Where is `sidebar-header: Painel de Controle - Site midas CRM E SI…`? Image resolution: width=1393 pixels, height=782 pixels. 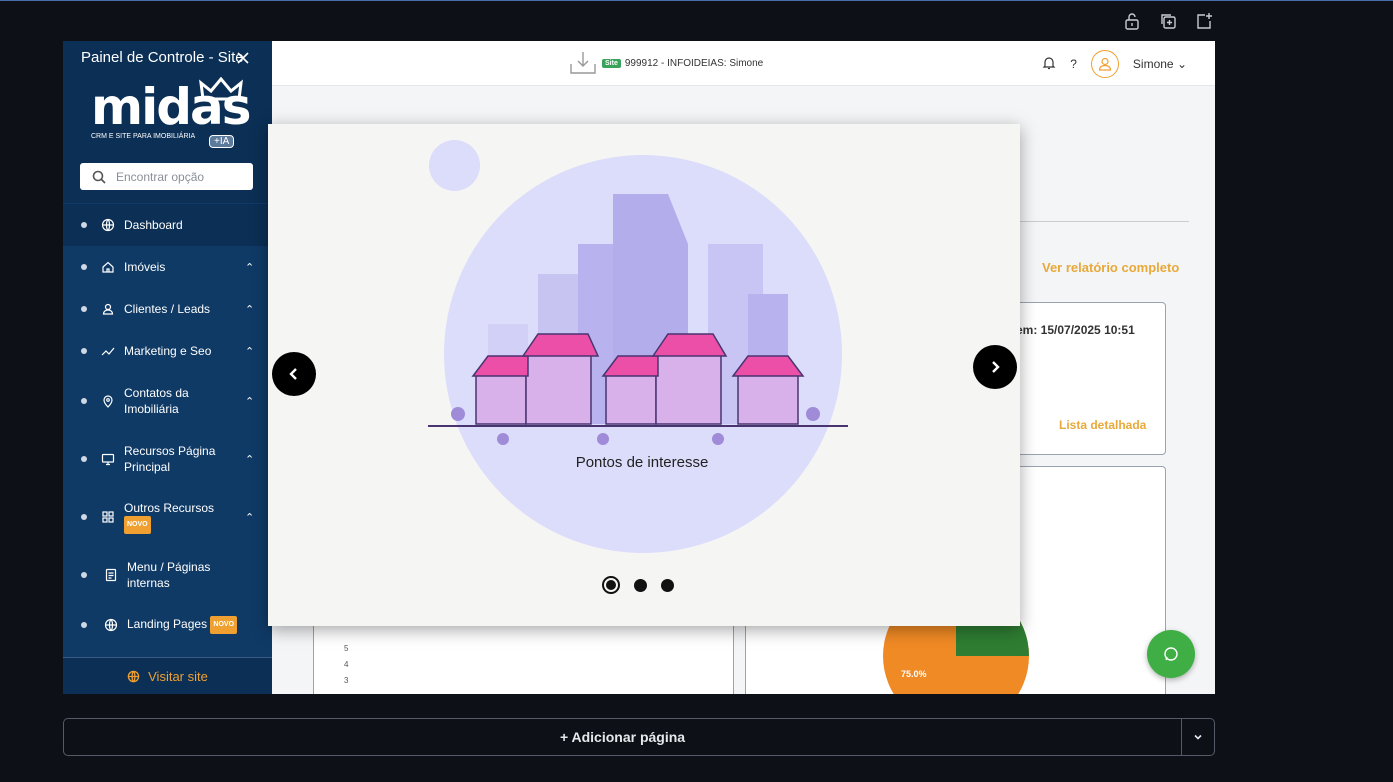 sidebar-header: Painel de Controle - Site midas CRM E SI… is located at coordinates (167, 122).